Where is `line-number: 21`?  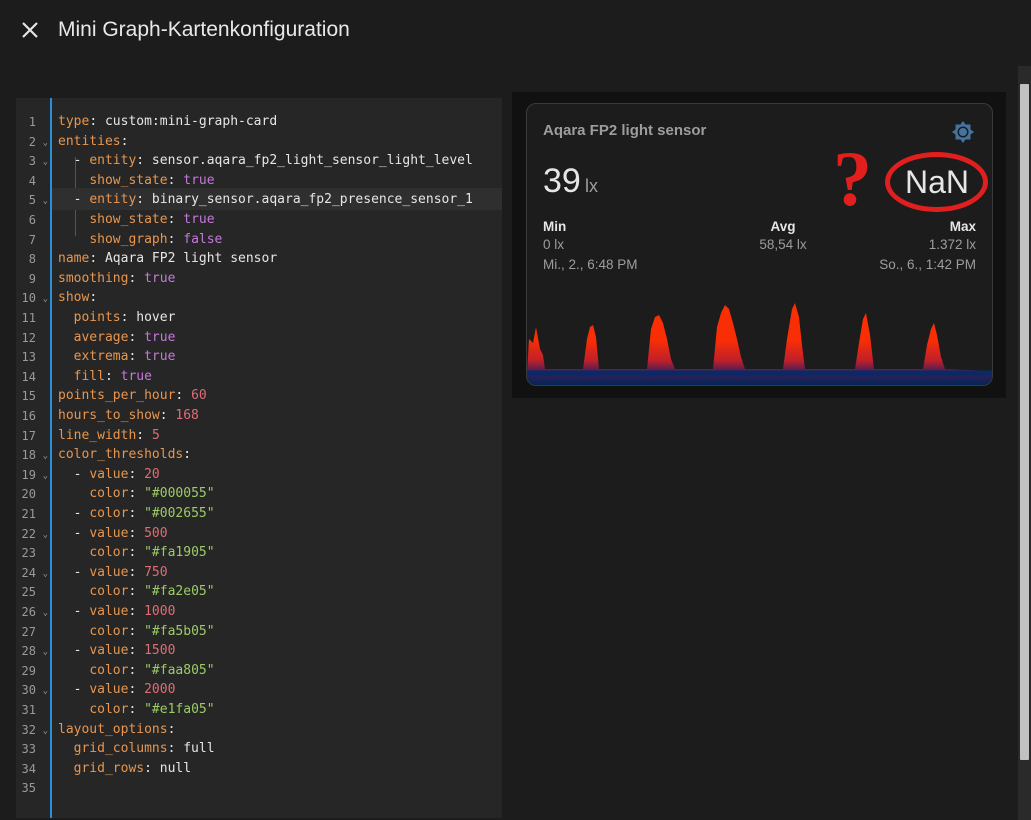 line-number: 21 is located at coordinates (33, 514).